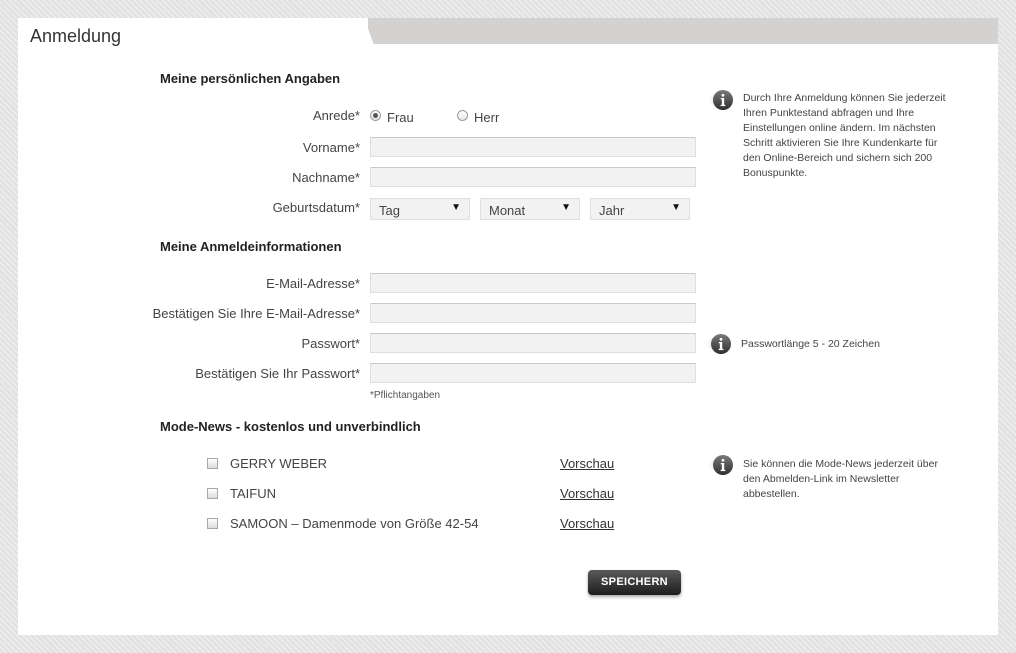 This screenshot has height=653, width=1016. Describe the element at coordinates (533, 177) in the screenshot. I see `lastname-input` at that location.